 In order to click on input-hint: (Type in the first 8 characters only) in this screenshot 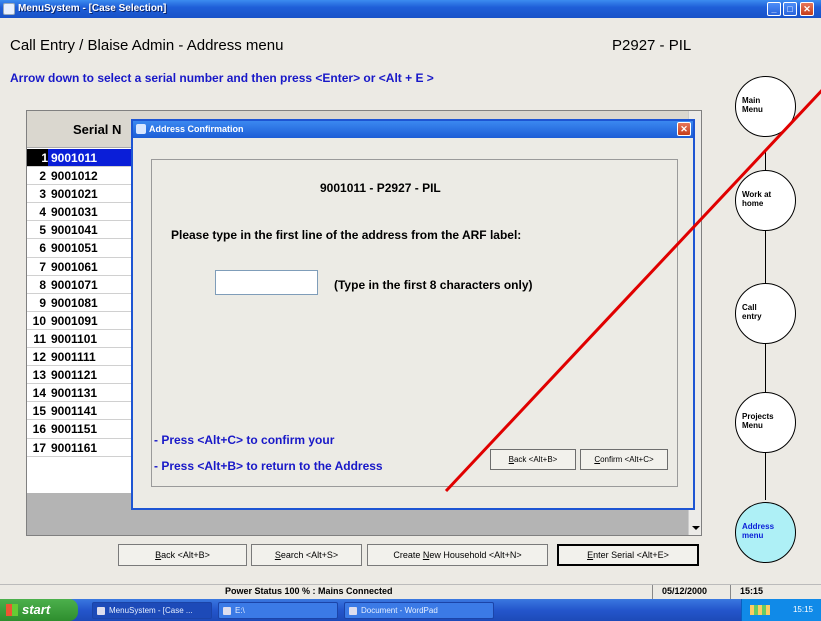, I will do `click(433, 285)`.